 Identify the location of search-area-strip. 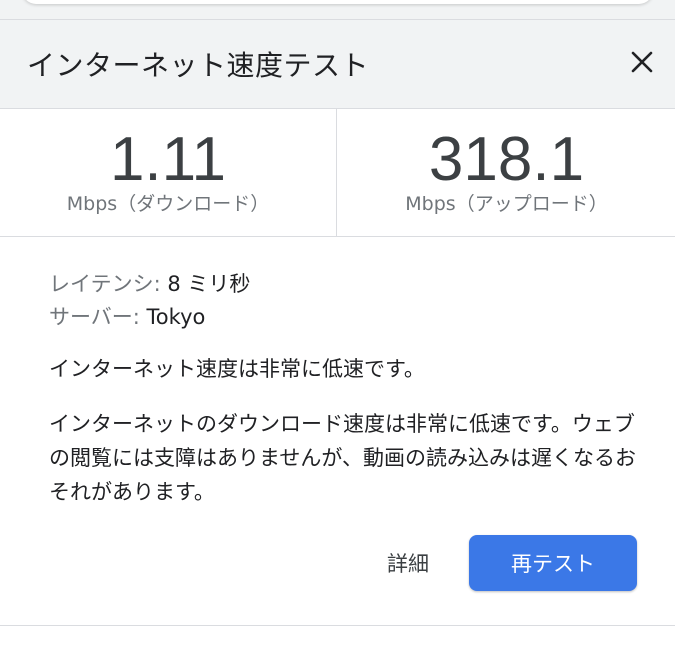
(337, 9).